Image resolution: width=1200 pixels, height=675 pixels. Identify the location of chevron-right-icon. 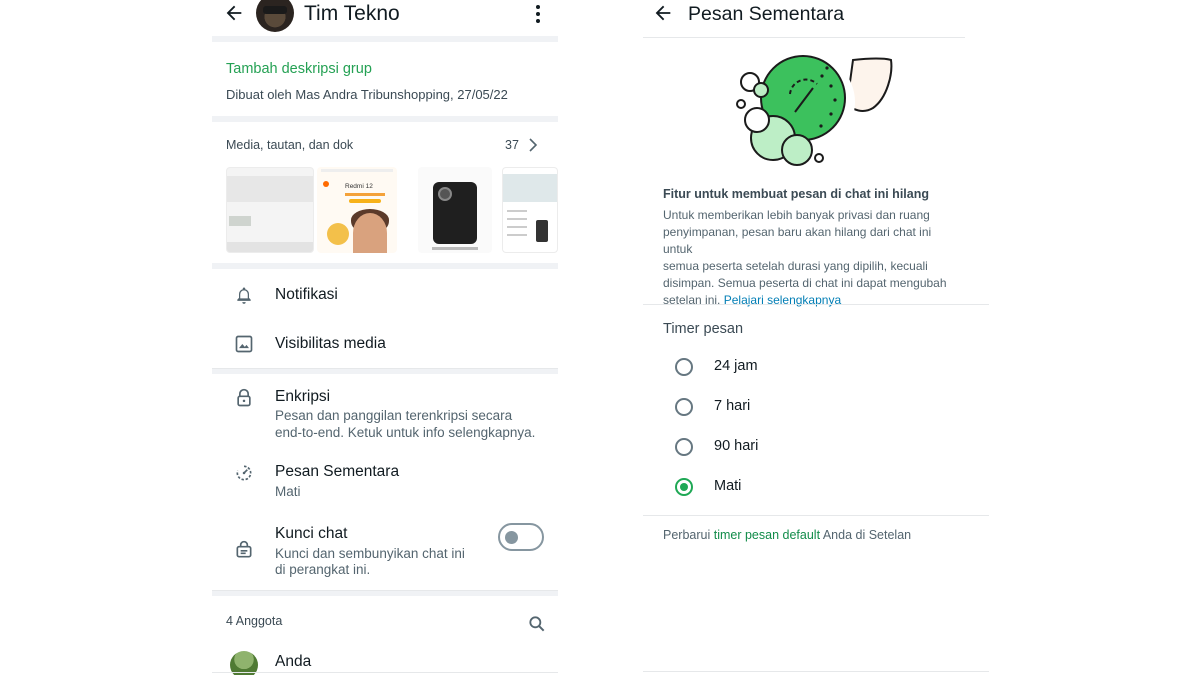
(533, 145).